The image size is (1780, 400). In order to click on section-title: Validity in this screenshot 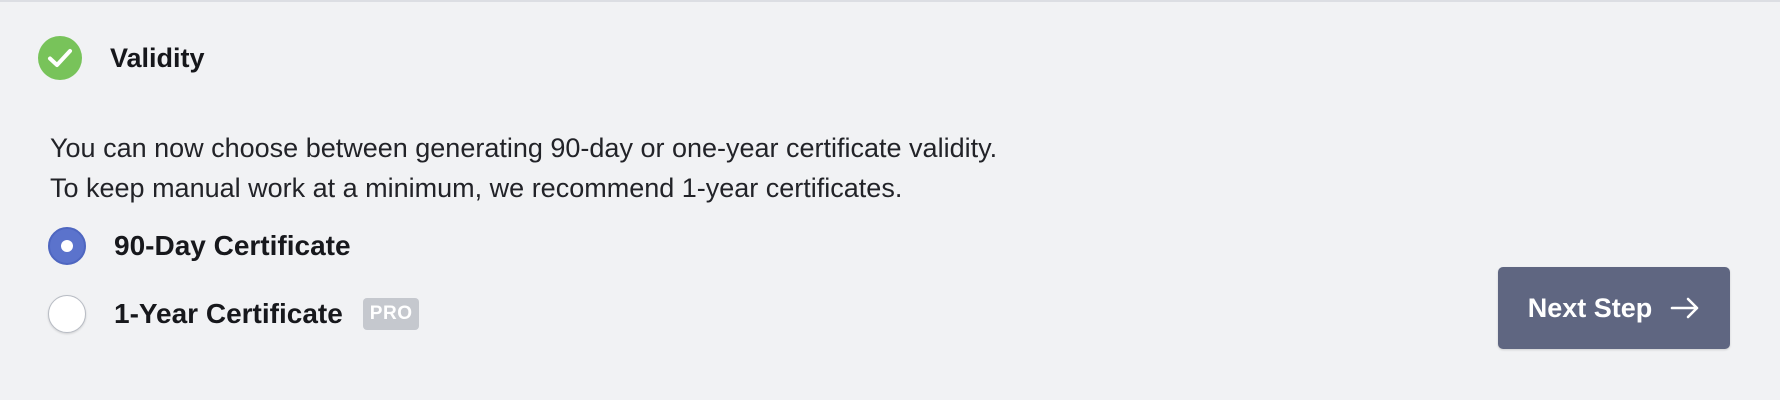, I will do `click(157, 57)`.